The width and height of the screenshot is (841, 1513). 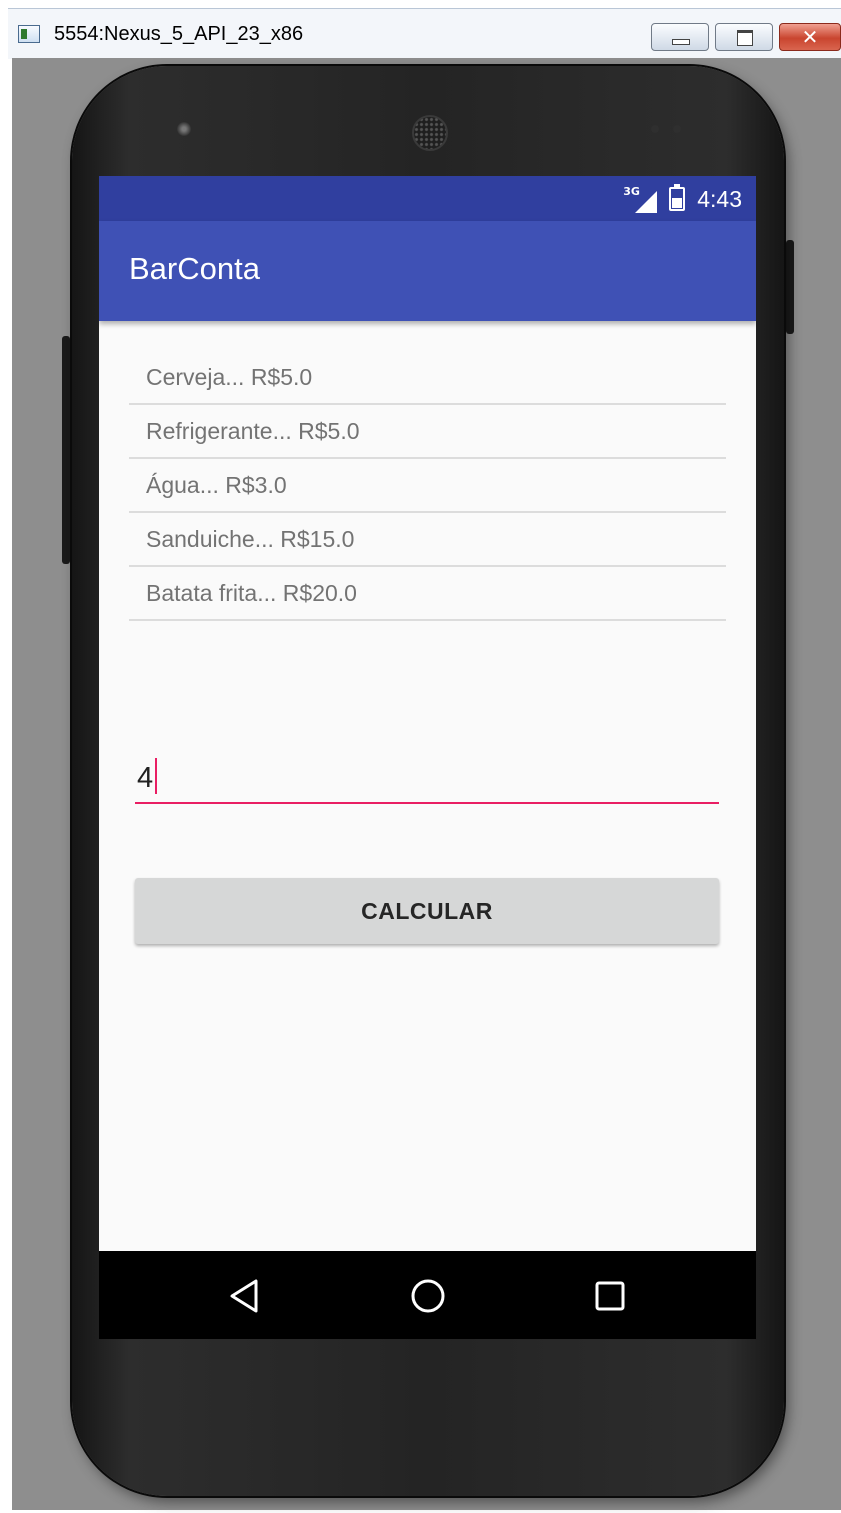 I want to click on list-item: Cerveja... R$5.0, so click(x=427, y=378).